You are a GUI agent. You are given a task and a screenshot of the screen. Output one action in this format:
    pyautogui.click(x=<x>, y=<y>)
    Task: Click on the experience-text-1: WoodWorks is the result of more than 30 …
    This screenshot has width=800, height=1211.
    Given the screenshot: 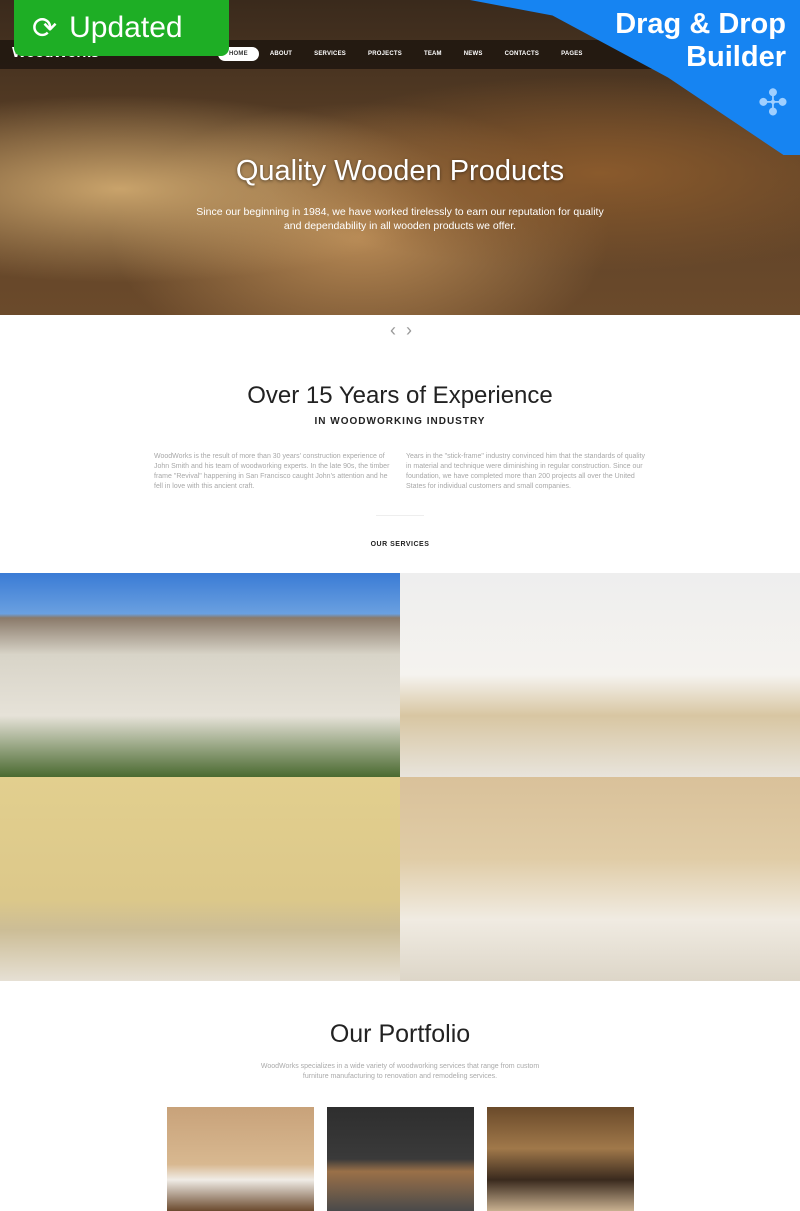 What is the action you would take?
    pyautogui.click(x=272, y=471)
    